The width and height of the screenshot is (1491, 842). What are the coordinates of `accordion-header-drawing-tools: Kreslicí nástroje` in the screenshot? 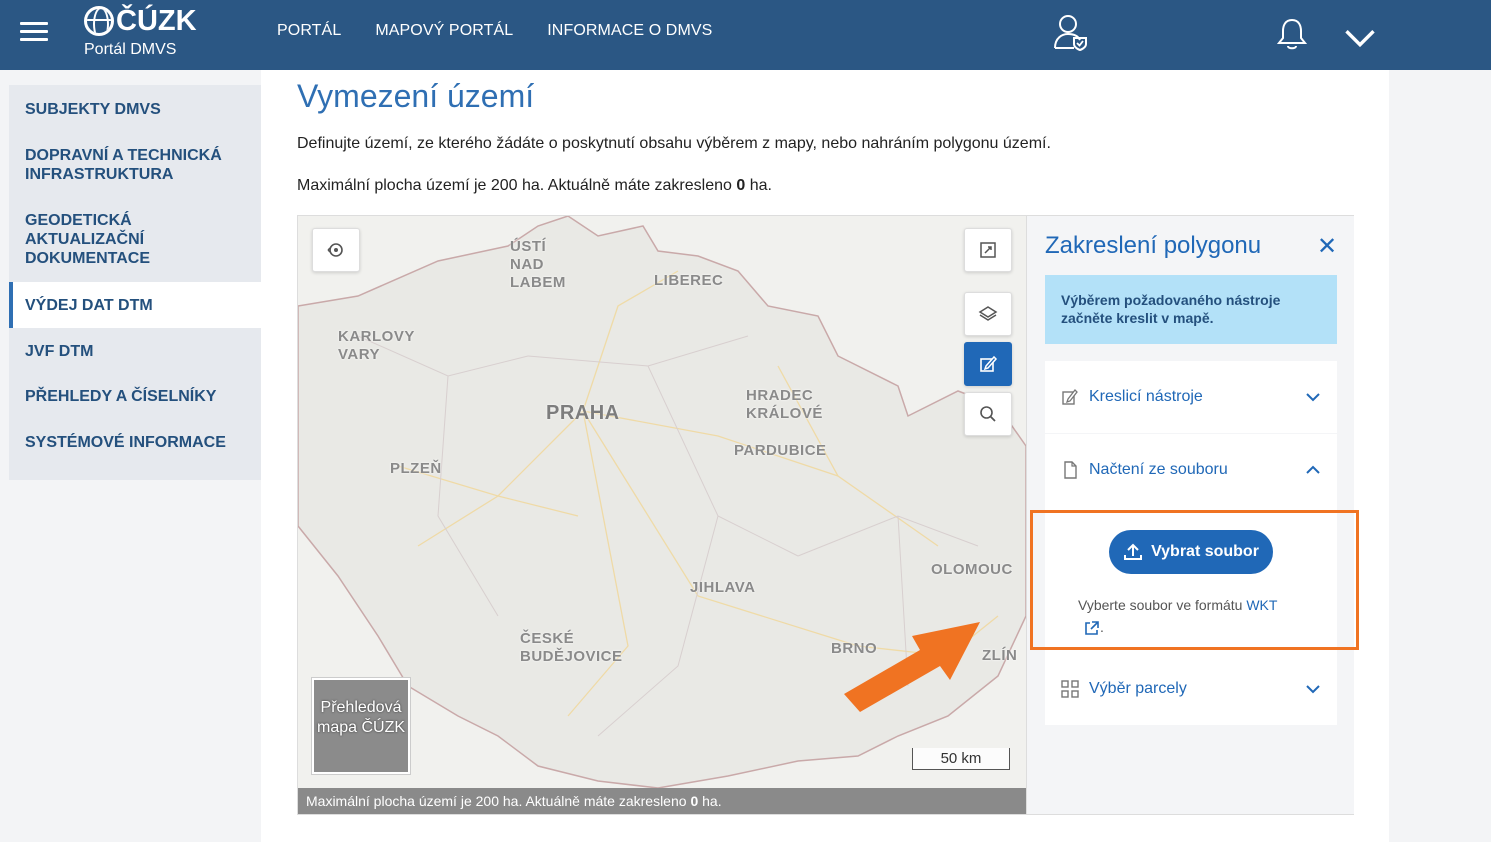 It's located at (1191, 397).